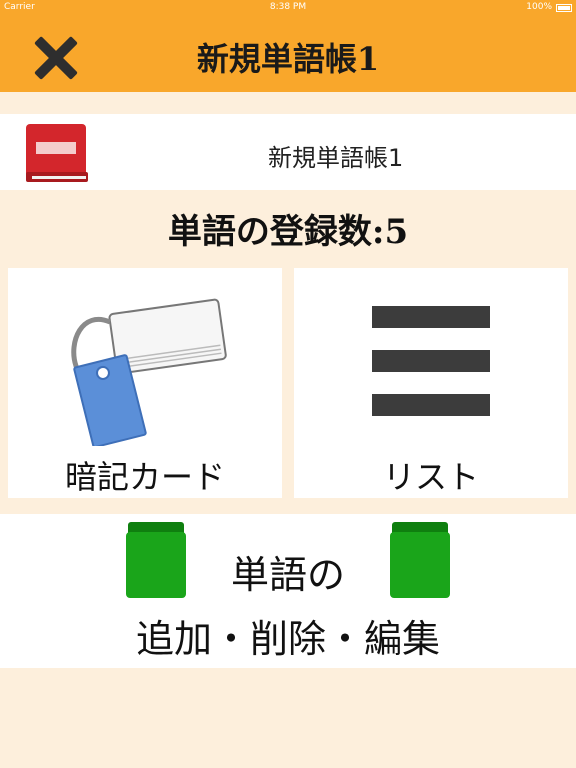 This screenshot has width=576, height=768. I want to click on wordbook-name: 新規単語帳1, so click(336, 158).